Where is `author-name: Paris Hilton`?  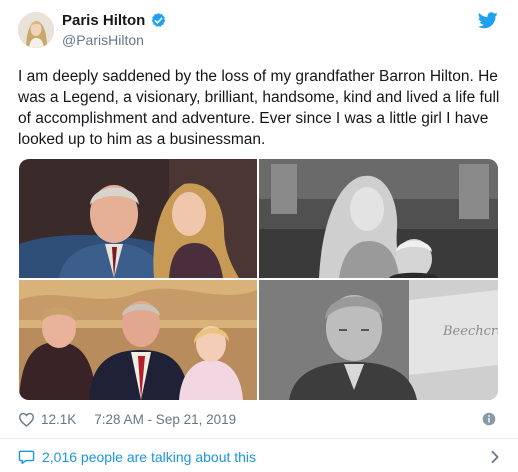
author-name: Paris Hilton is located at coordinates (103, 20).